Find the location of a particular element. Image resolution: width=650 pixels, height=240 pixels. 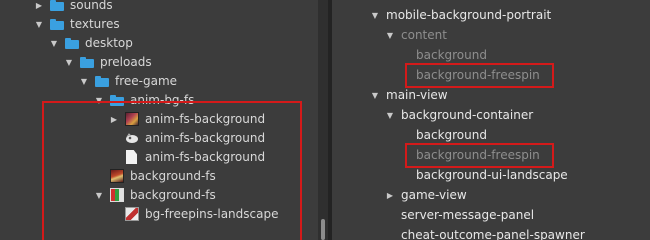

asset-row-preloads: ▼ preloads is located at coordinates (159, 62).